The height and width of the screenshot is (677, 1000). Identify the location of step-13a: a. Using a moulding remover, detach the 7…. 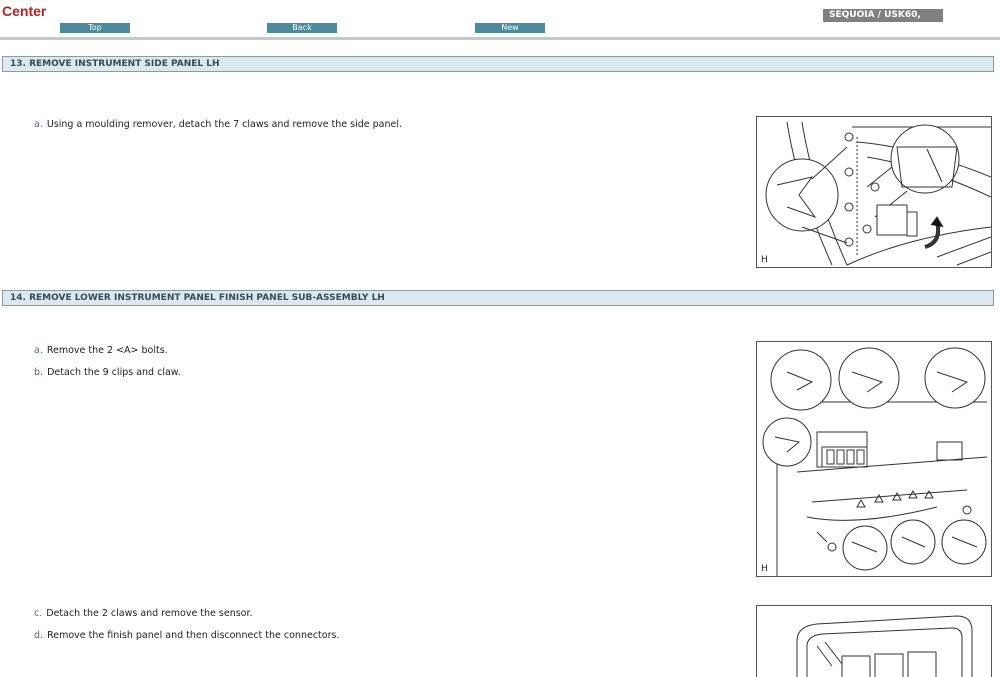
(218, 124).